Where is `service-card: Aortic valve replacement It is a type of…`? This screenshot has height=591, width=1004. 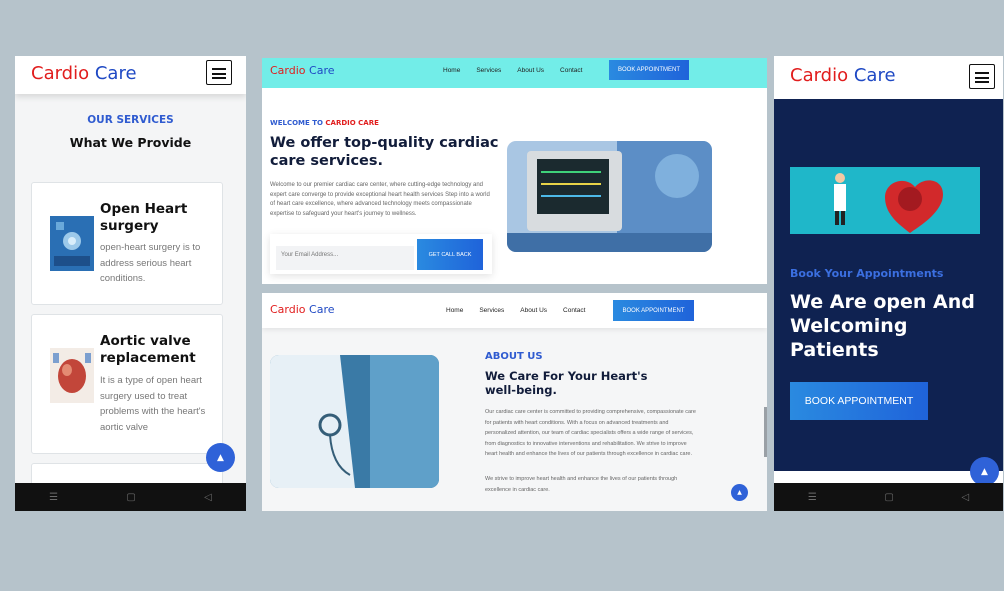 service-card: Aortic valve replacement It is a type of… is located at coordinates (127, 384).